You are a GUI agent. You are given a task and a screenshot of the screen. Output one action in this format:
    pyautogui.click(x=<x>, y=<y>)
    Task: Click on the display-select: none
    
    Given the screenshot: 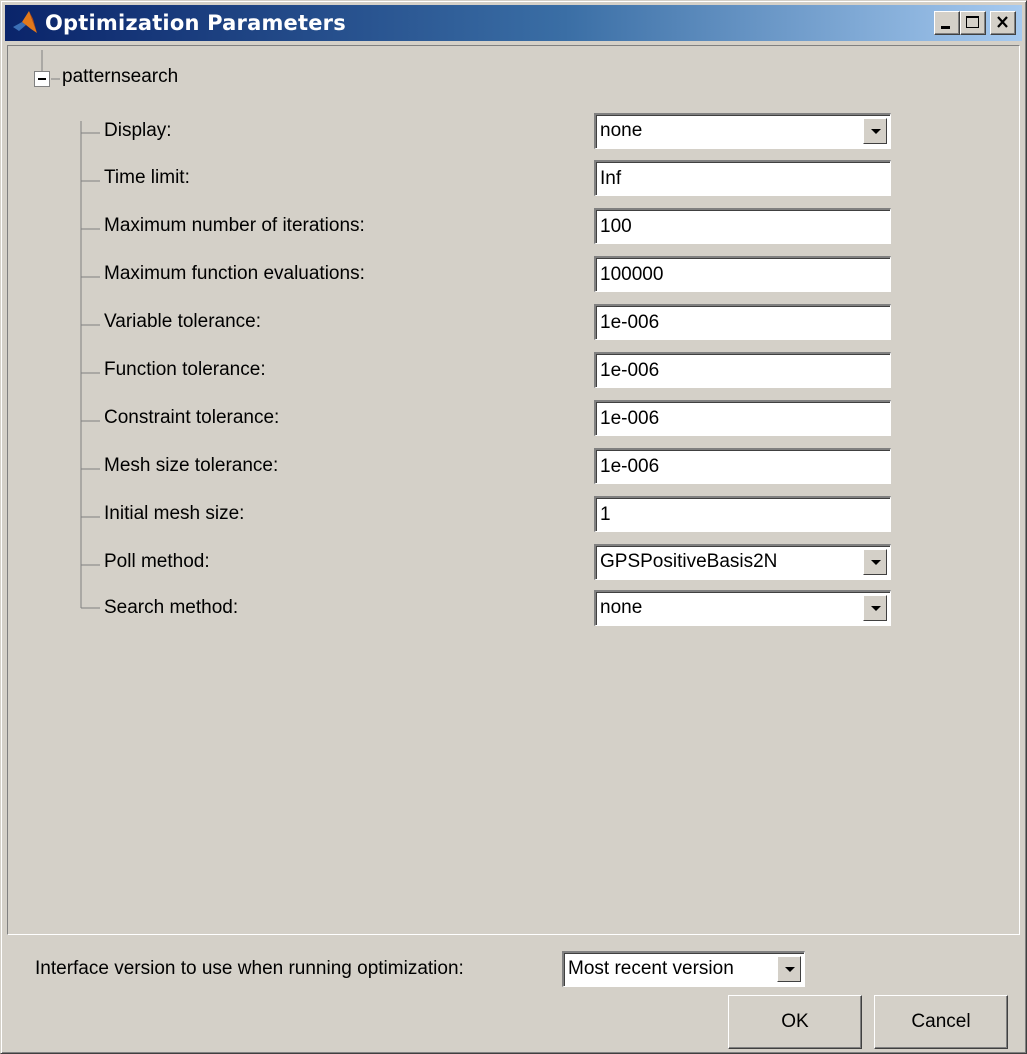 What is the action you would take?
    pyautogui.click(x=742, y=131)
    